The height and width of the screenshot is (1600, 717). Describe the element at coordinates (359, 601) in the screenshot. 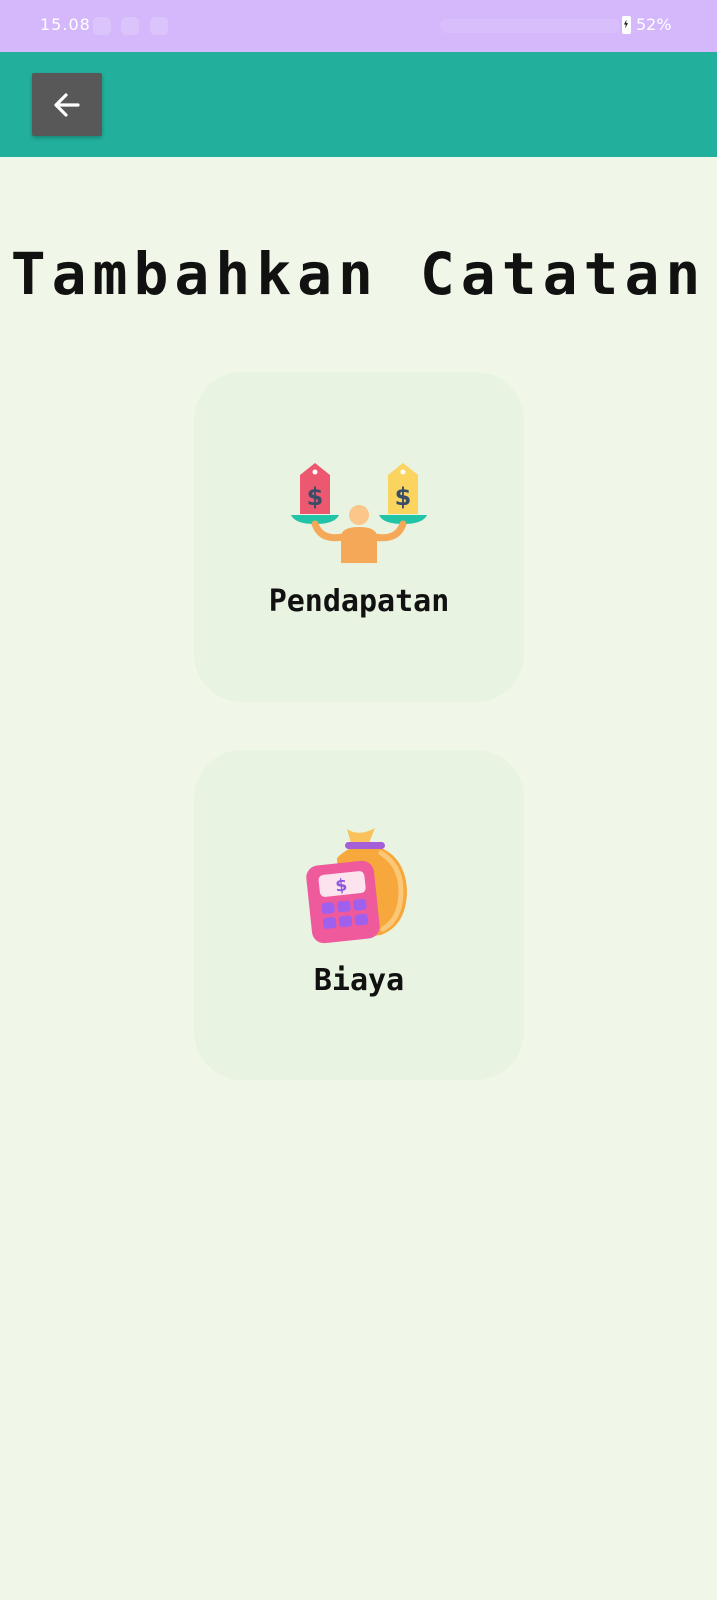

I see `income-option-label: Pendapatan` at that location.